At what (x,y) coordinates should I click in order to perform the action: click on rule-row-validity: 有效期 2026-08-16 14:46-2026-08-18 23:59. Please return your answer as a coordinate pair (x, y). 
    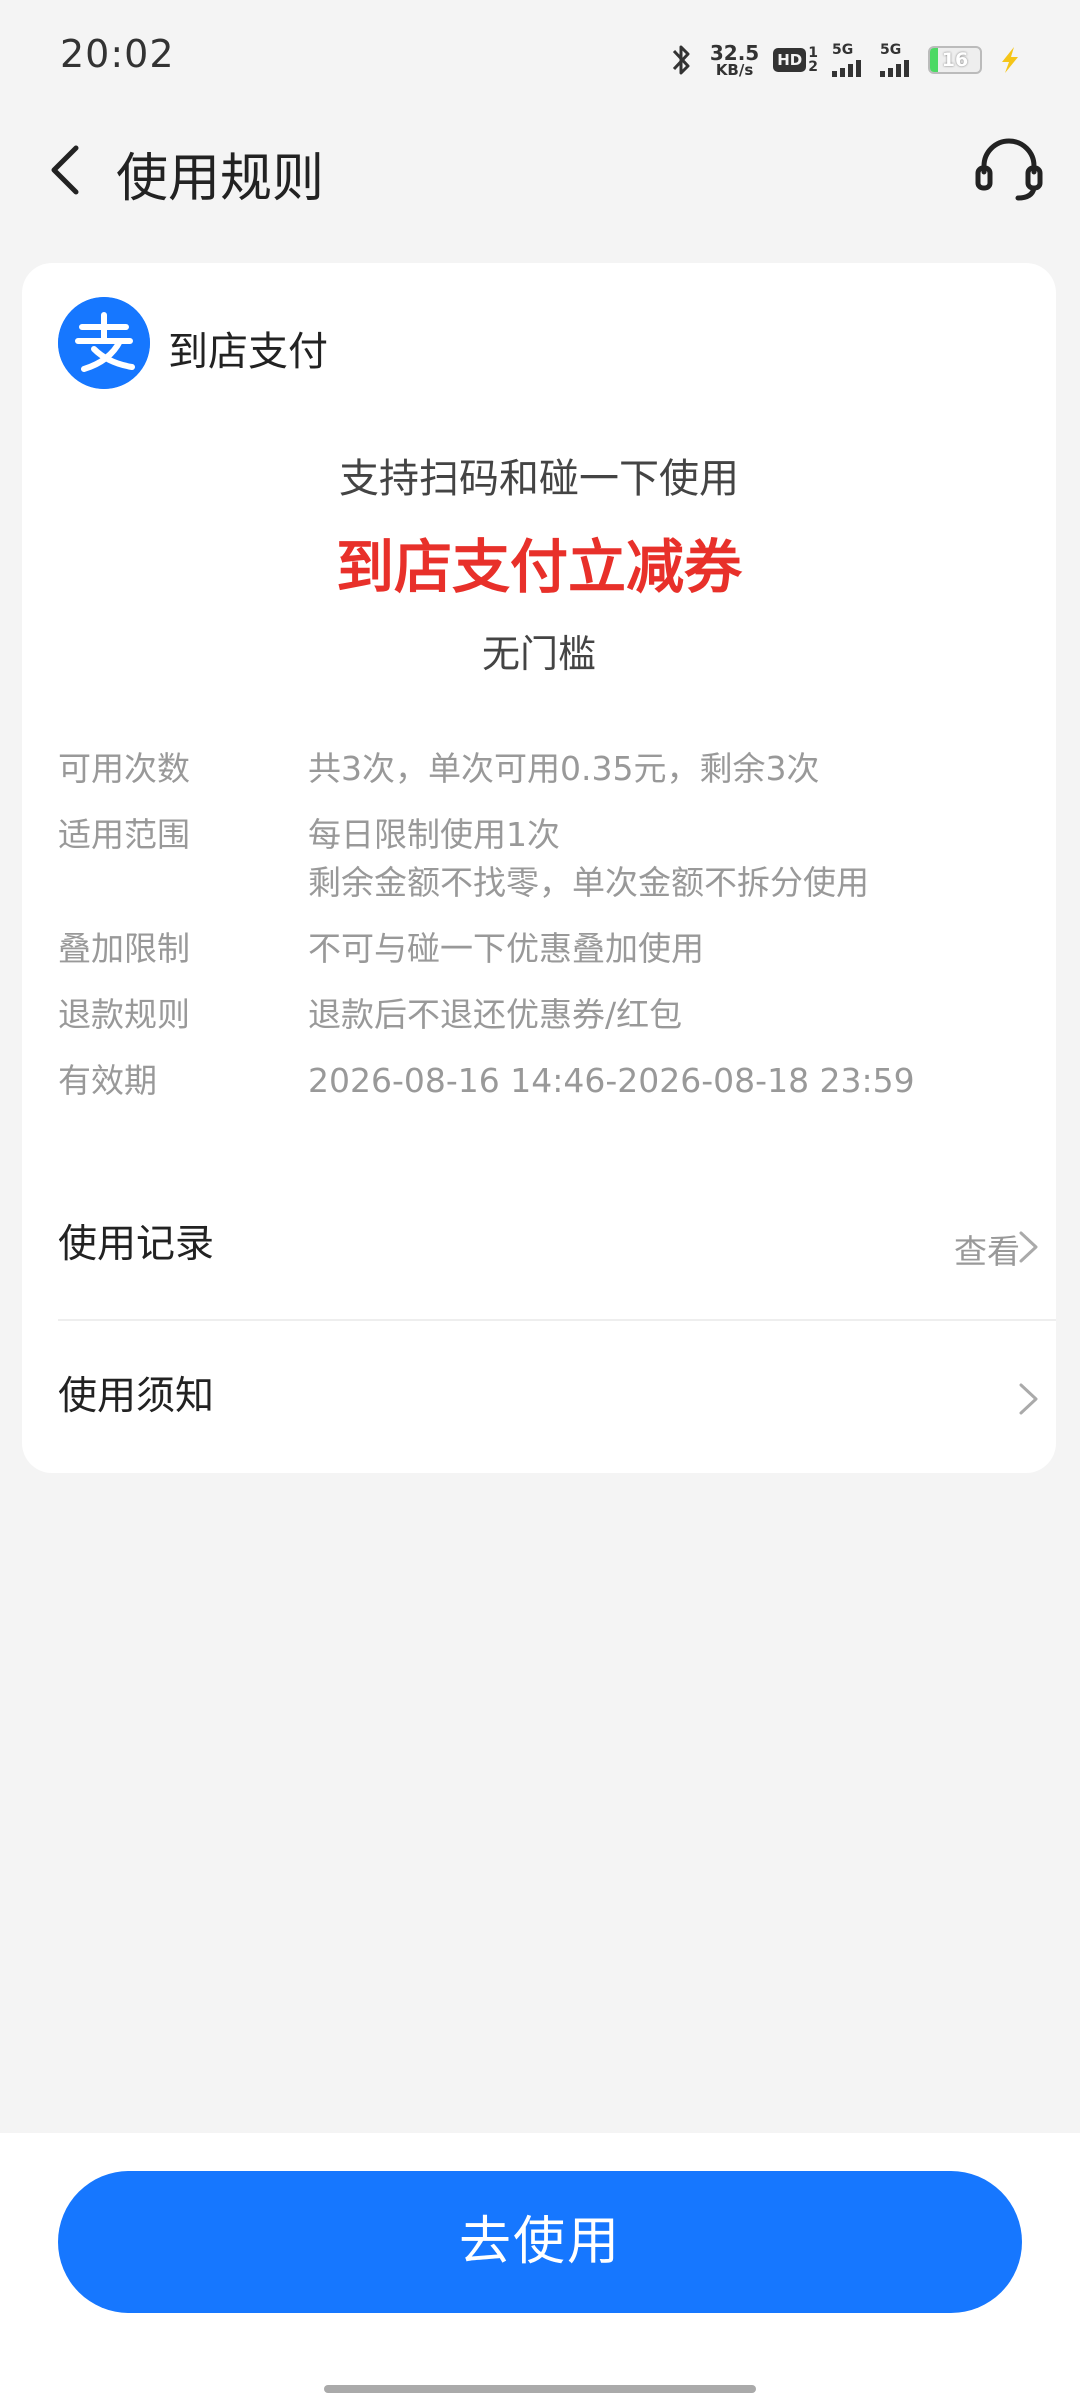
    Looking at the image, I should click on (538, 1081).